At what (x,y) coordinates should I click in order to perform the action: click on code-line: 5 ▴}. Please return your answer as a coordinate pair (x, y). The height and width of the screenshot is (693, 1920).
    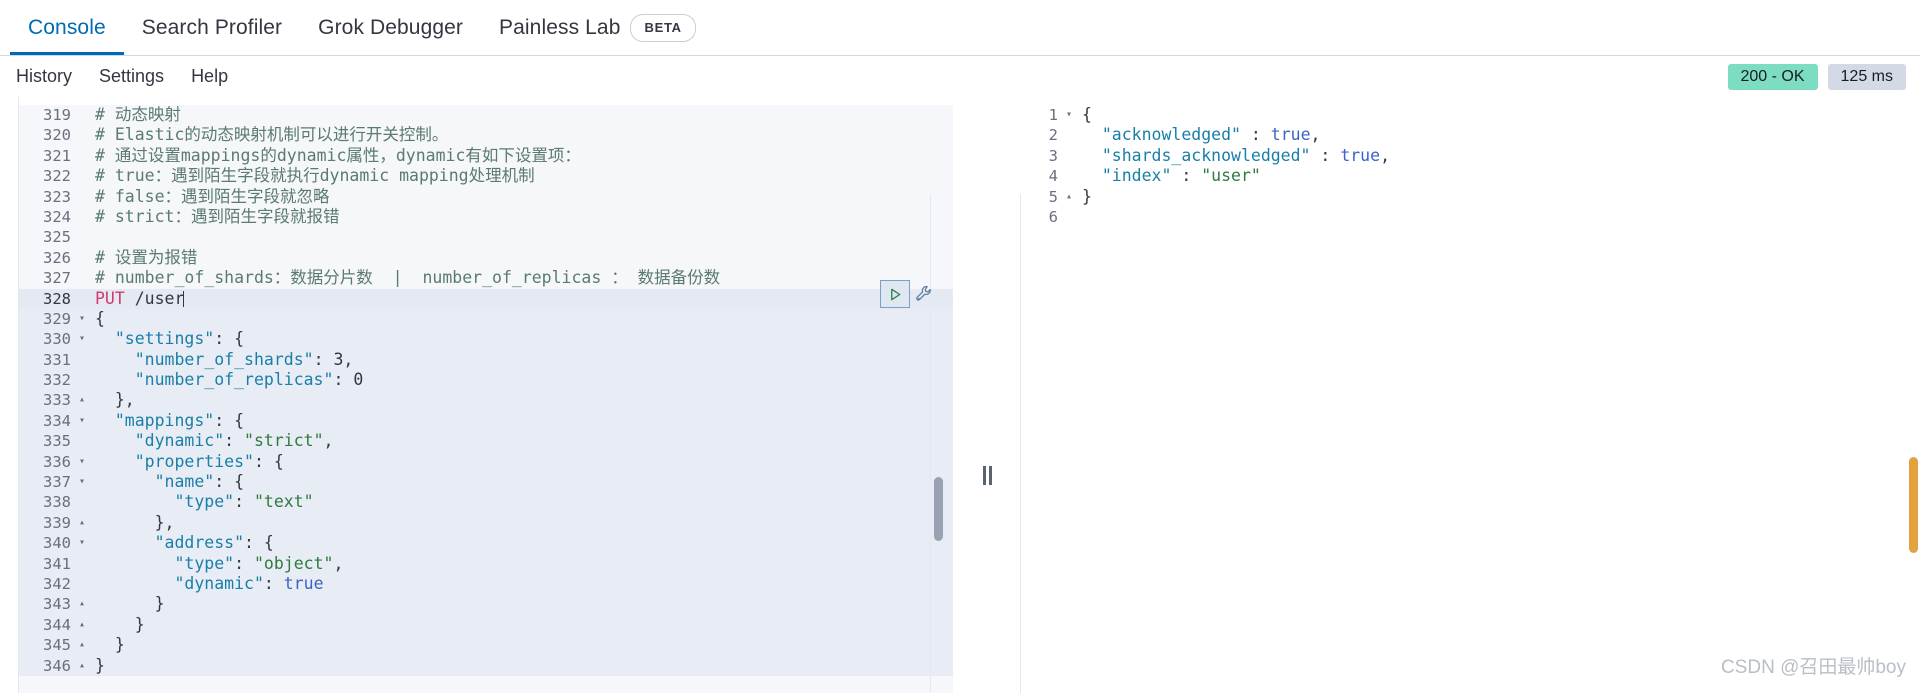
    Looking at the image, I should click on (1471, 197).